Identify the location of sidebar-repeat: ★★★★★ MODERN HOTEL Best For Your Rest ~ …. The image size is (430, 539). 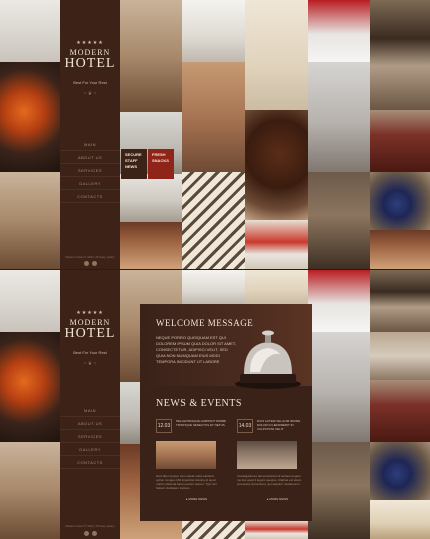
(90, 404).